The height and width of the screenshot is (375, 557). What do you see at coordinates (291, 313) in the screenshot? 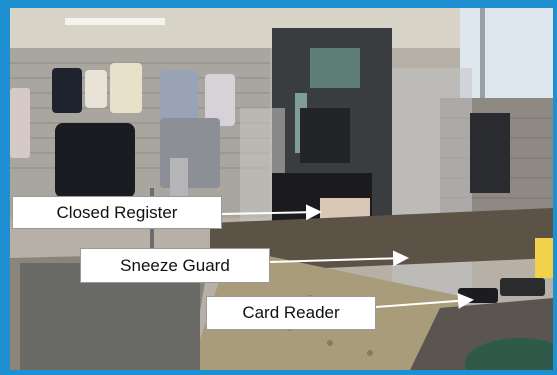
I see `card-reader-label: Card Reader` at bounding box center [291, 313].